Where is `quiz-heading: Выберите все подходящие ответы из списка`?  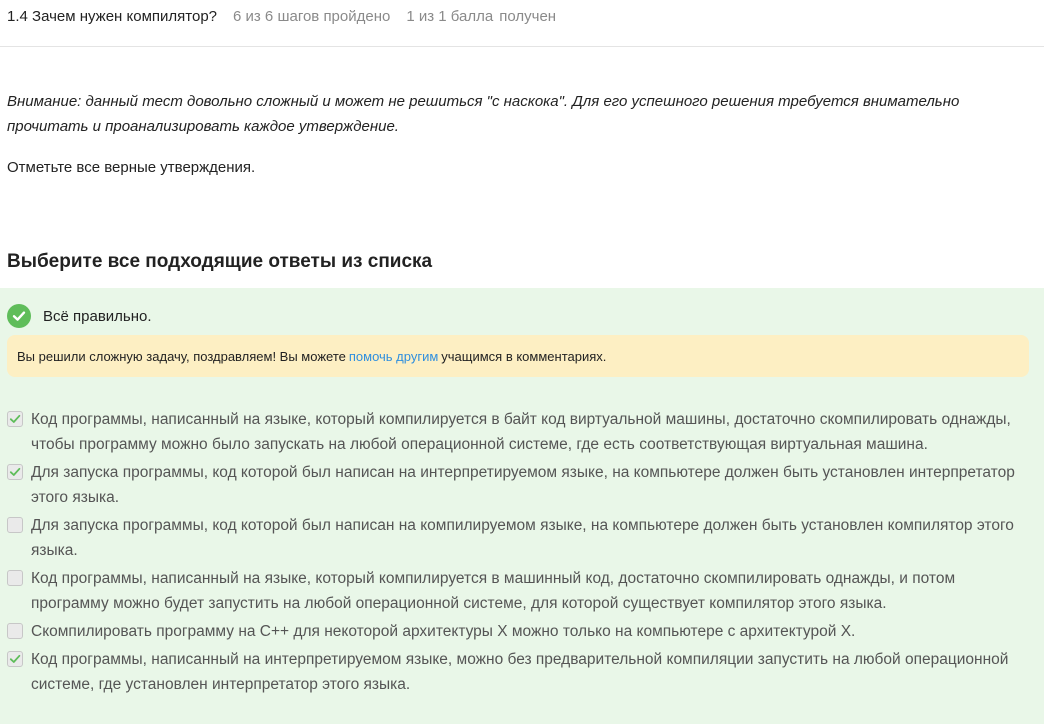
quiz-heading: Выберите все подходящие ответы из списка is located at coordinates (220, 261).